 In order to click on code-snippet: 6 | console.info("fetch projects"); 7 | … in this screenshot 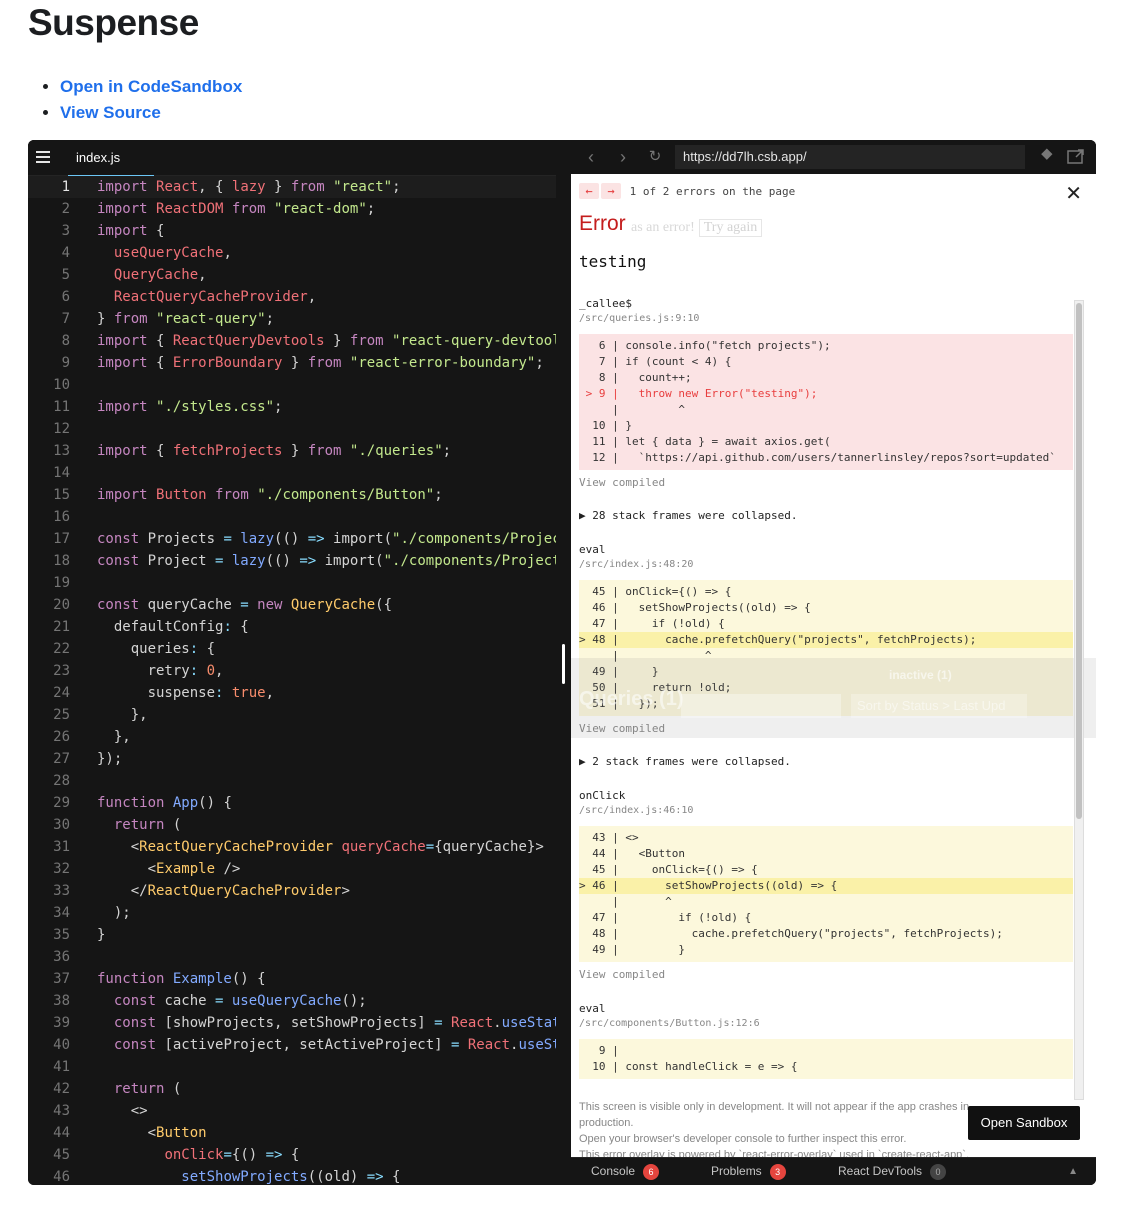, I will do `click(826, 402)`.